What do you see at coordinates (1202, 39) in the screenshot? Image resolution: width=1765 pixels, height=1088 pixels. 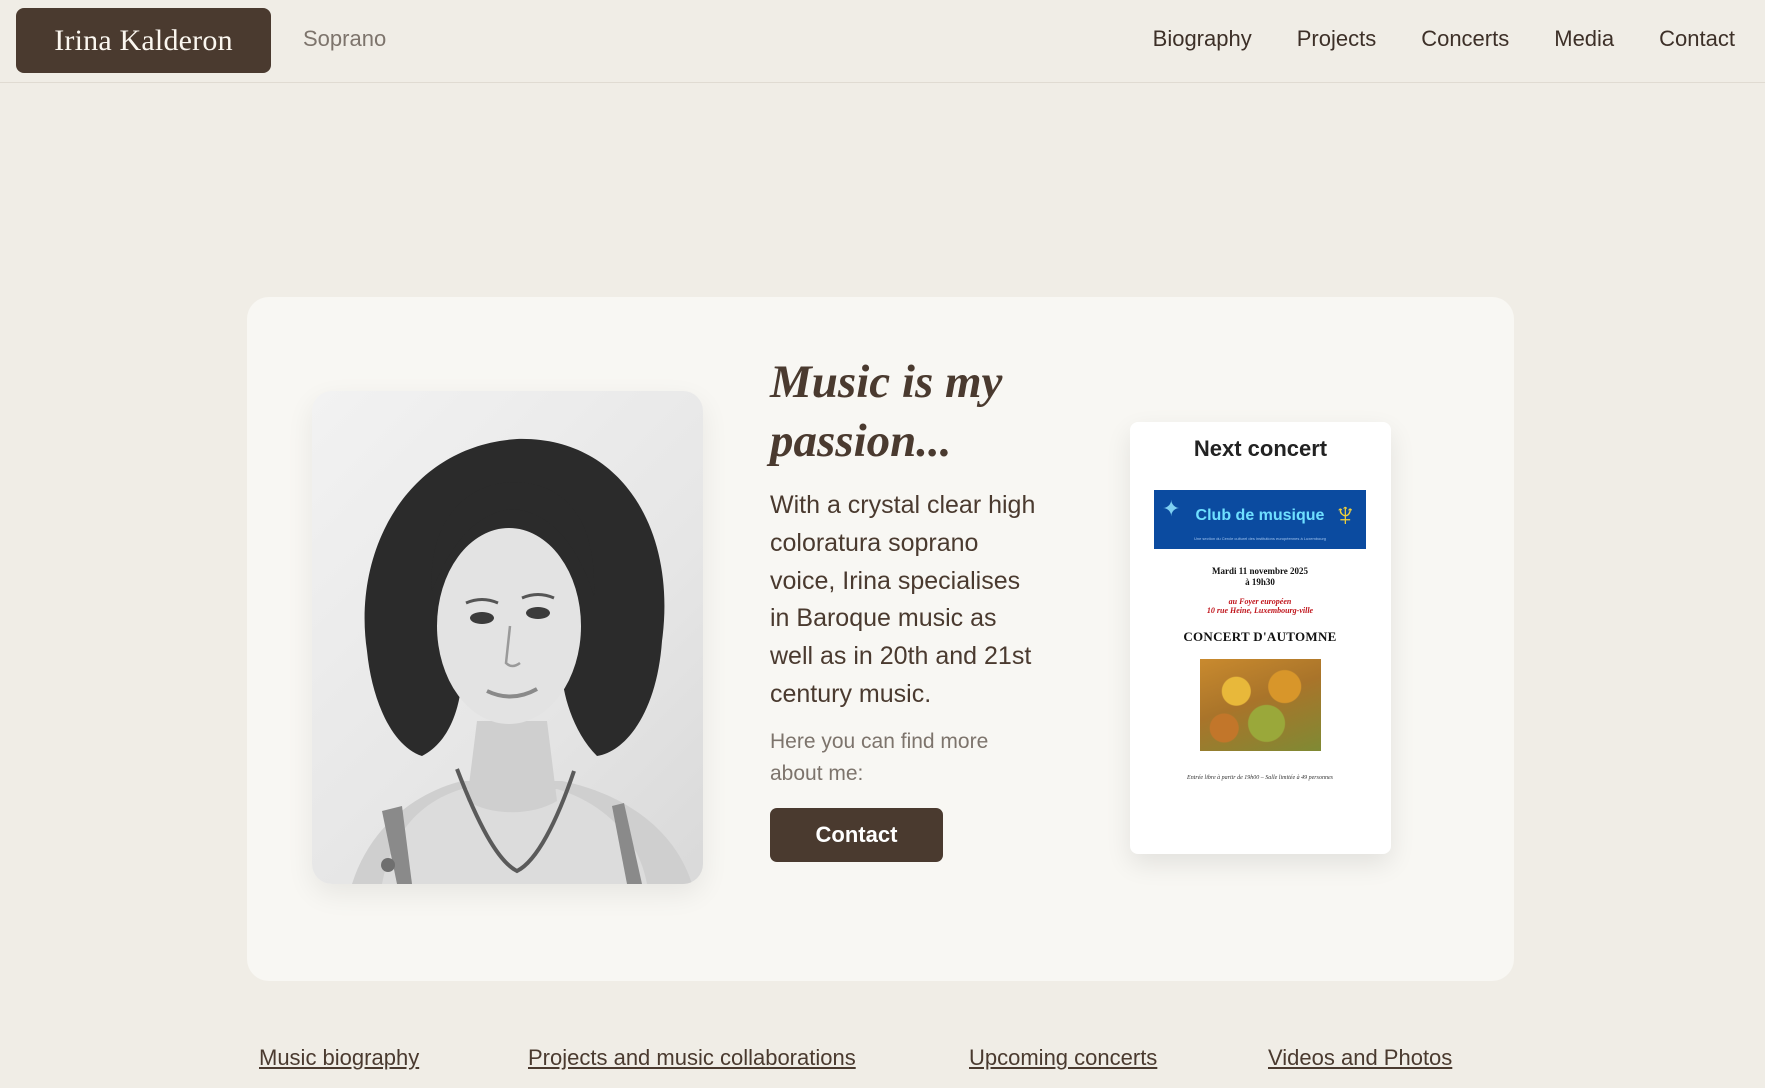 I see `nav-biography: Biography` at bounding box center [1202, 39].